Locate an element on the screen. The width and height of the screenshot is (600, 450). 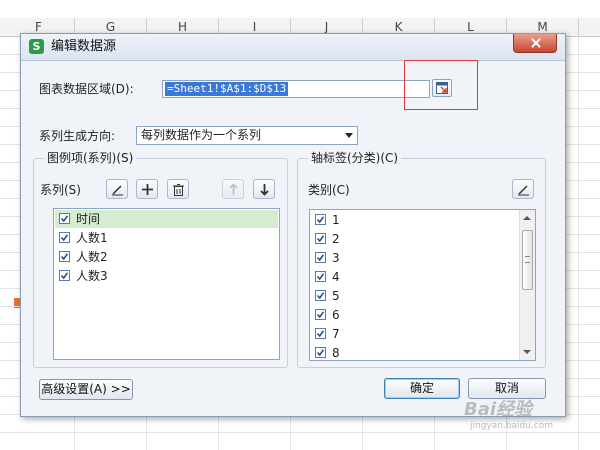
category-value: 6 is located at coordinates (336, 315).